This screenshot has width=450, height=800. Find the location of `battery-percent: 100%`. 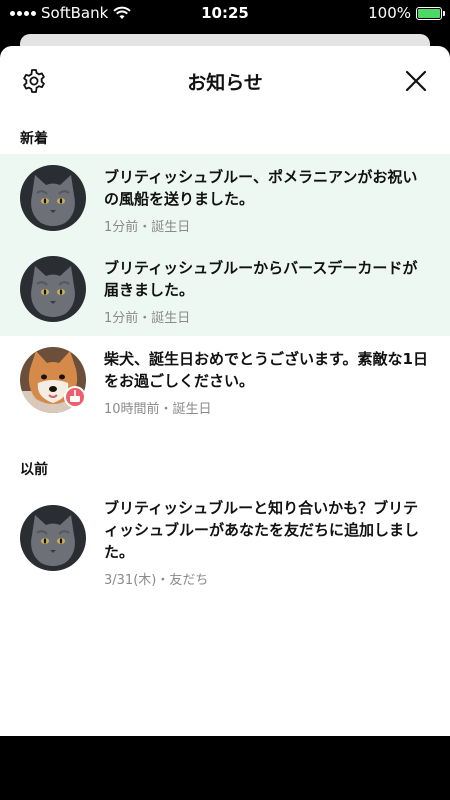

battery-percent: 100% is located at coordinates (389, 13).